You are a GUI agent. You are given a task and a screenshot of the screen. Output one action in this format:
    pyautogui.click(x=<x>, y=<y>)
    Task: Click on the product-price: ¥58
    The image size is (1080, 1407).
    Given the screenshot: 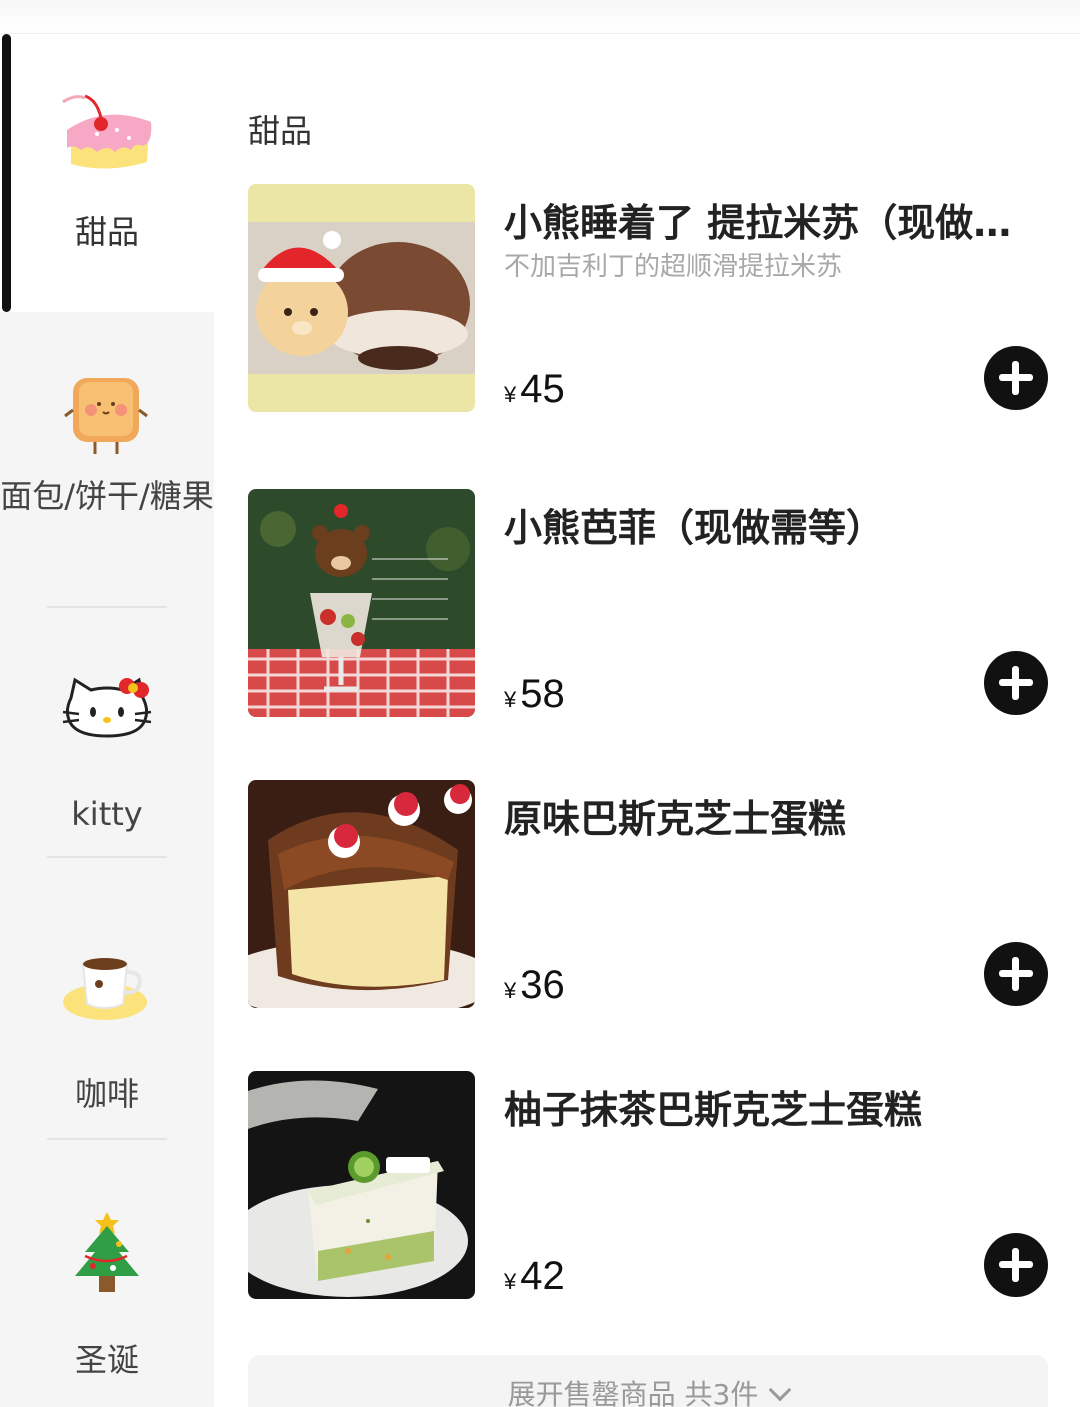 What is the action you would take?
    pyautogui.click(x=534, y=694)
    